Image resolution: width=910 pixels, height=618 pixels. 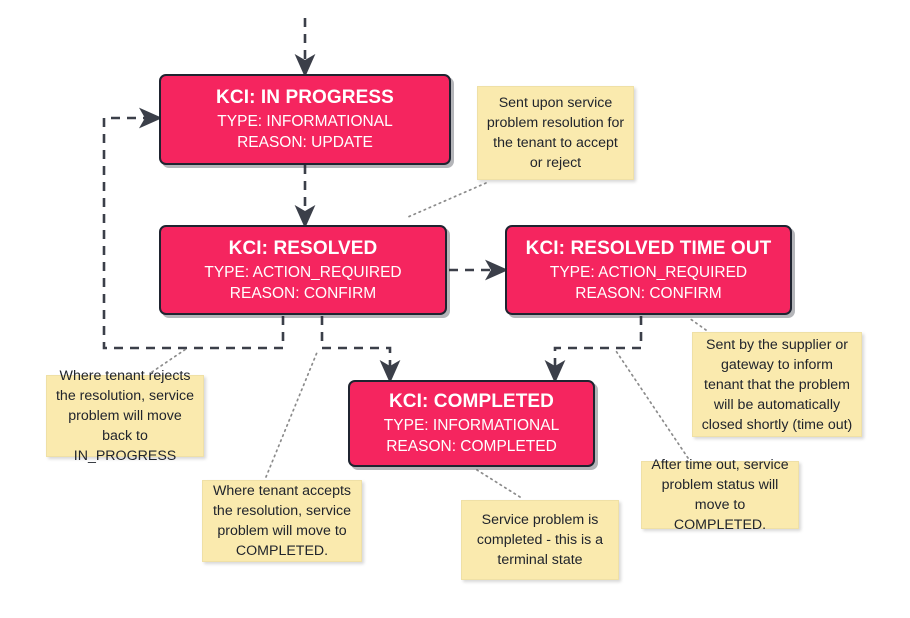 I want to click on leader-note-resolved, so click(x=447, y=200).